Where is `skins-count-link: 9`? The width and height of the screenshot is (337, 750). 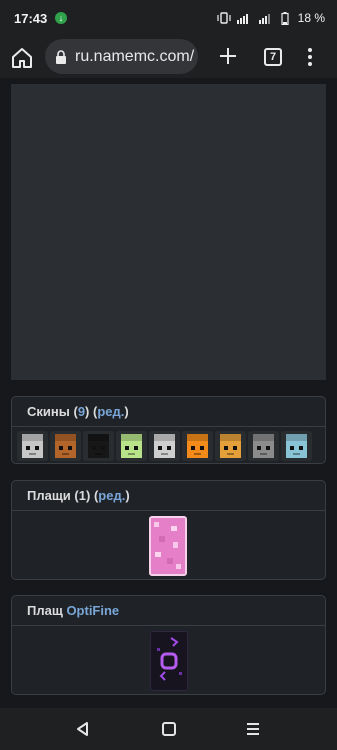
skins-count-link: 9 is located at coordinates (81, 411).